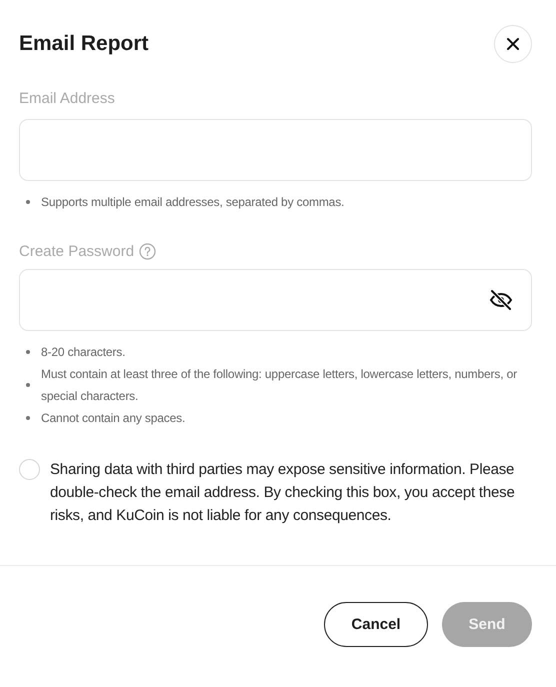 This screenshot has height=687, width=556. What do you see at coordinates (376, 624) in the screenshot?
I see `cancel-button: Cancel` at bounding box center [376, 624].